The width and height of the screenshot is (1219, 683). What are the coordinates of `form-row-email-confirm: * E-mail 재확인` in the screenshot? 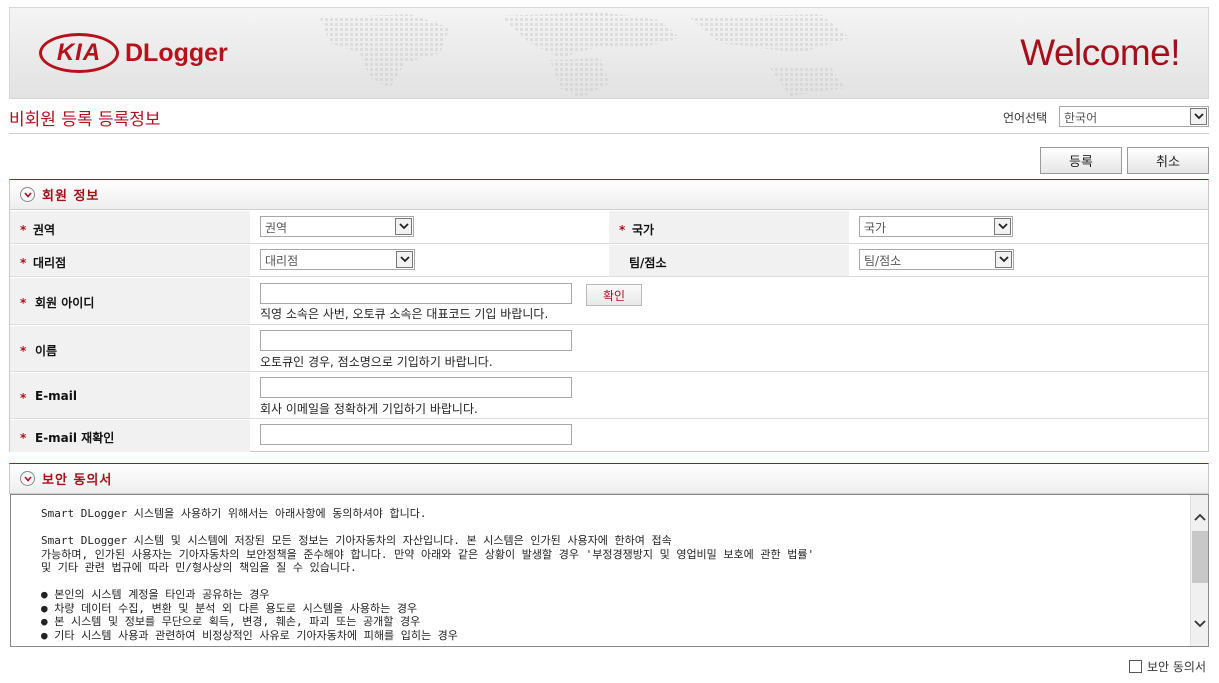 It's located at (609, 436).